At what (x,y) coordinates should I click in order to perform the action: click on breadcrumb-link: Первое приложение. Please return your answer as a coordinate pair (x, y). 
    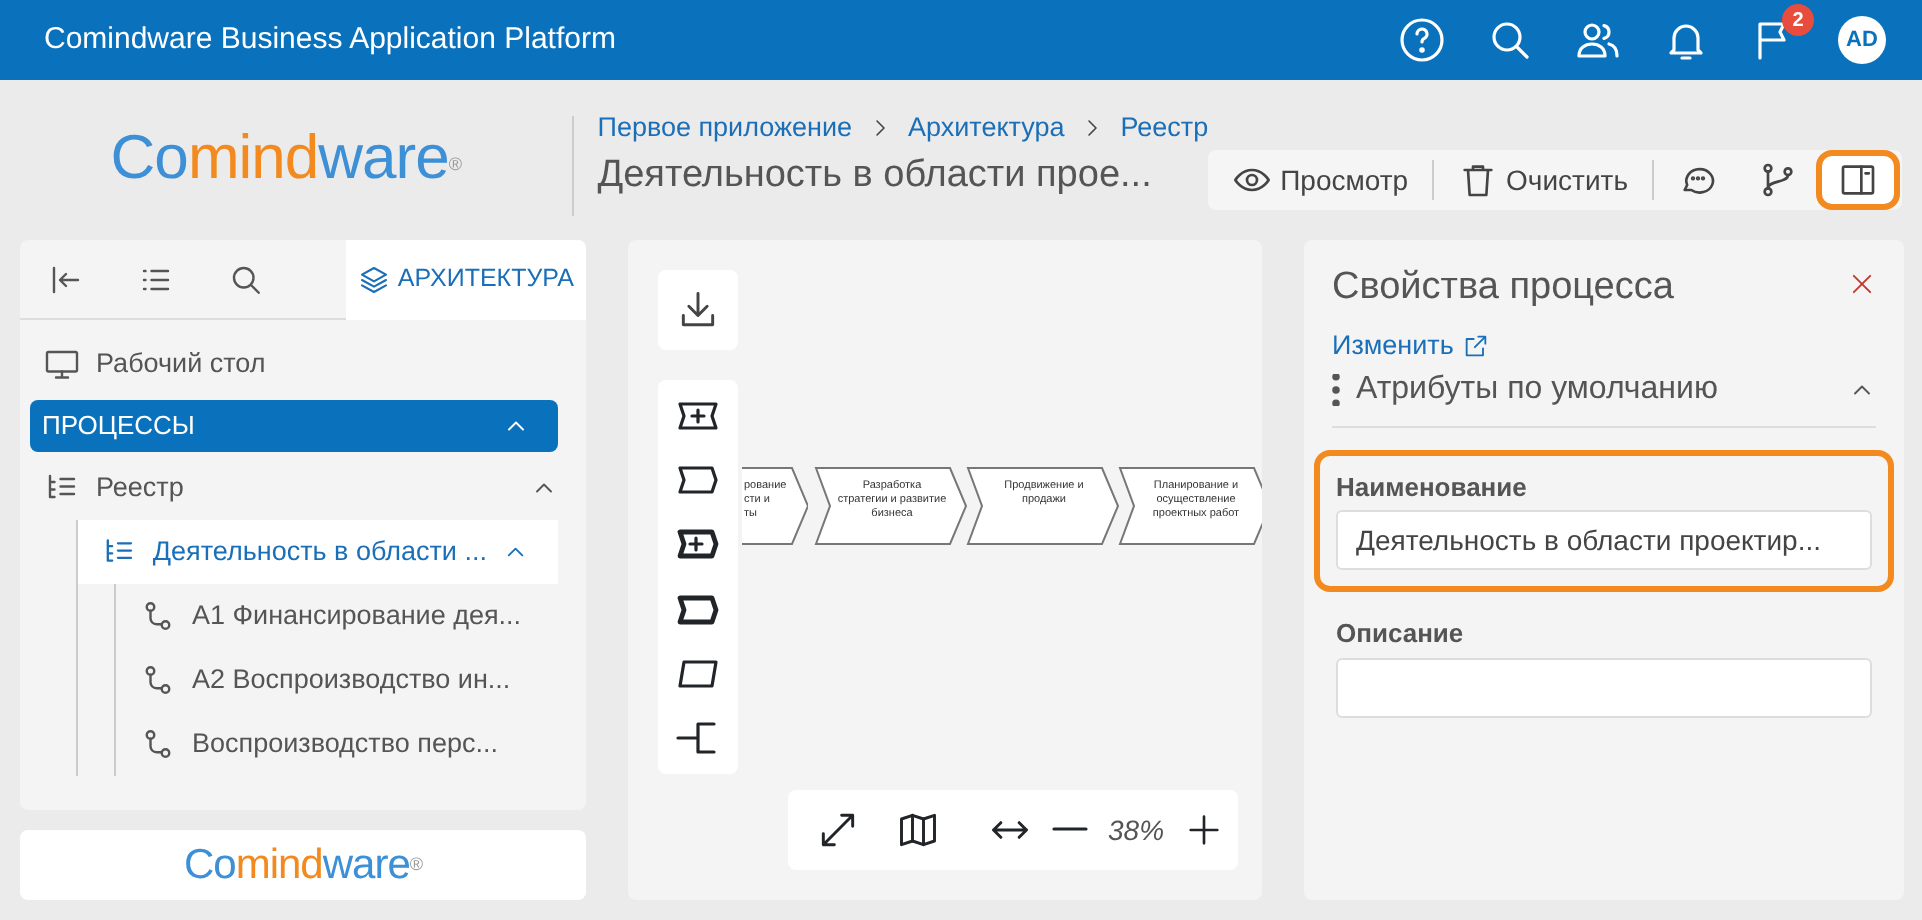
    Looking at the image, I should click on (725, 128).